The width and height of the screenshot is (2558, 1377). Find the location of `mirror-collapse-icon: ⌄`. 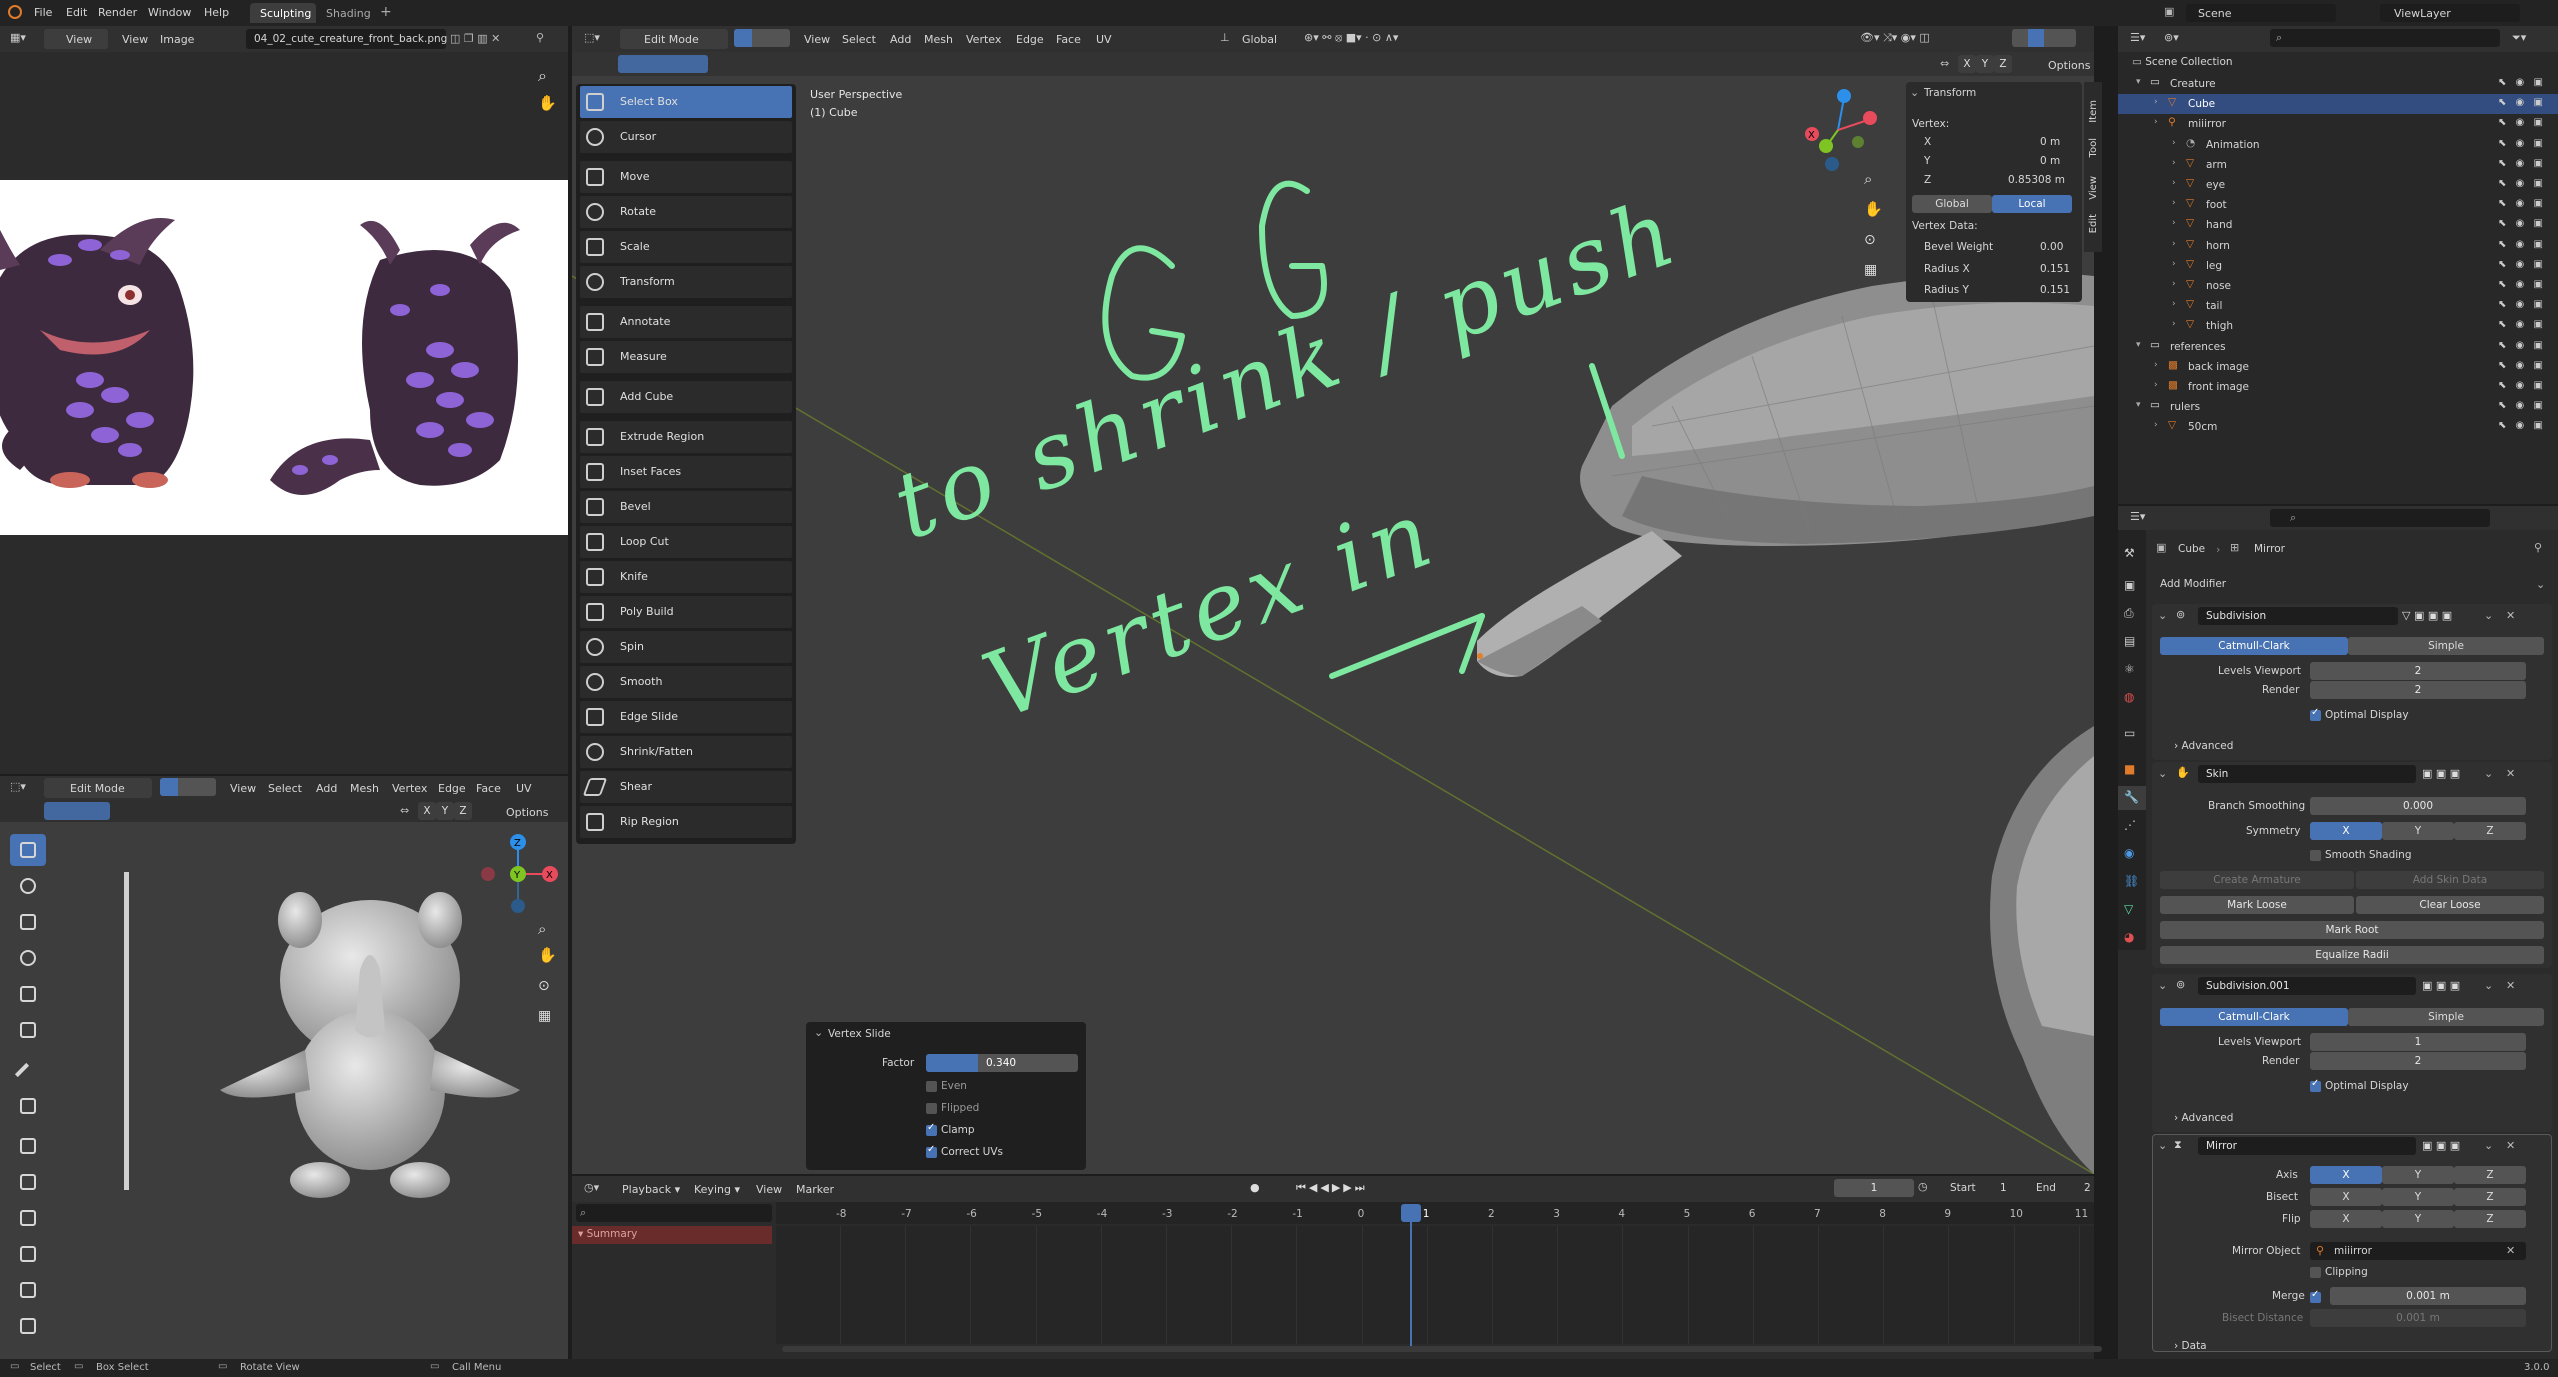

mirror-collapse-icon: ⌄ is located at coordinates (2162, 1145).